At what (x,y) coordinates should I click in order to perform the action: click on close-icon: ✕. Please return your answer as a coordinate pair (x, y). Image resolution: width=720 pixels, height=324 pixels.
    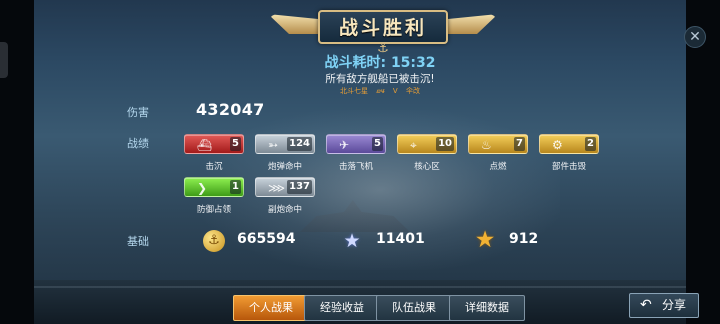
    Looking at the image, I should click on (695, 37).